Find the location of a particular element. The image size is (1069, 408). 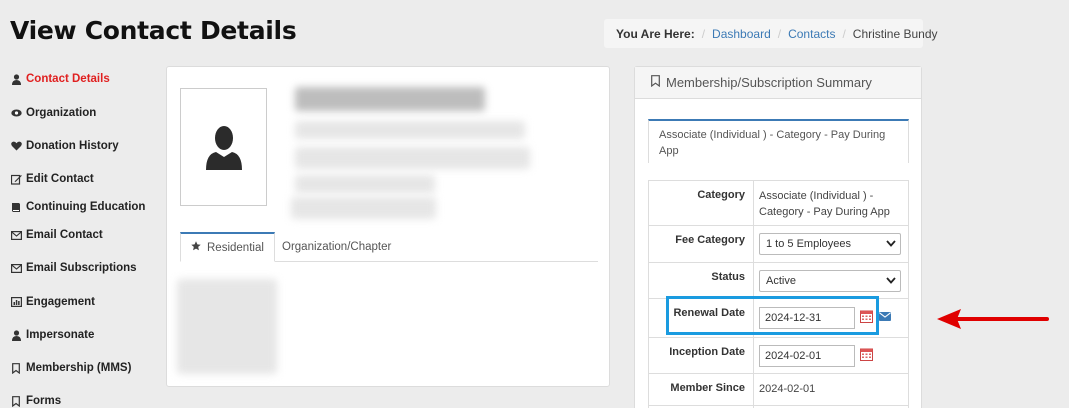

breadcrumb-label: You Are Here: is located at coordinates (655, 33).